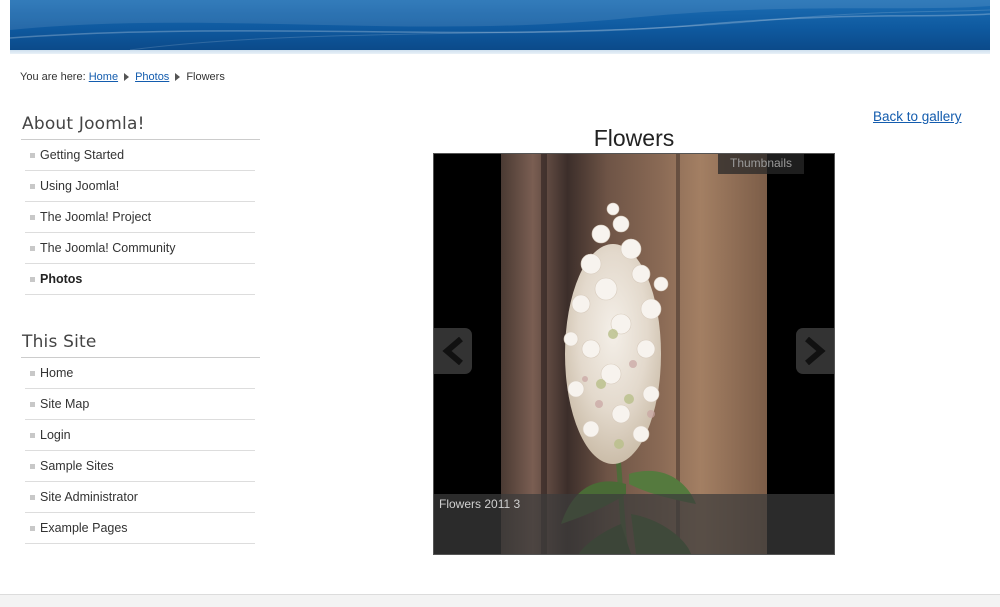 This screenshot has width=1000, height=607. I want to click on menu-item-home: Home, so click(140, 373).